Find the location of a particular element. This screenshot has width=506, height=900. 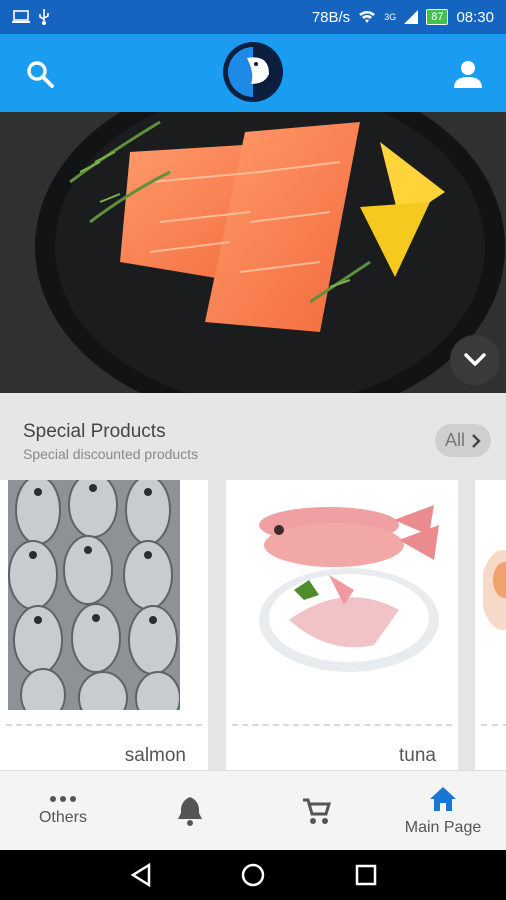

status-right: 78B/s 3G 87 08:30 is located at coordinates (403, 17).